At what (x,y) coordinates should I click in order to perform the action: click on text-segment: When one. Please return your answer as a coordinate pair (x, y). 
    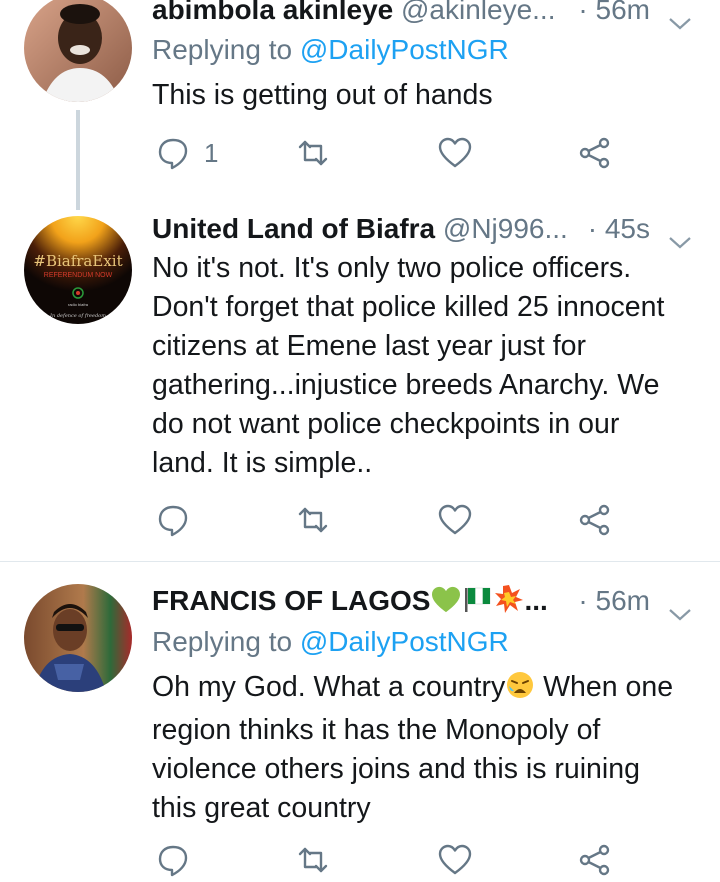
    Looking at the image, I should click on (604, 687).